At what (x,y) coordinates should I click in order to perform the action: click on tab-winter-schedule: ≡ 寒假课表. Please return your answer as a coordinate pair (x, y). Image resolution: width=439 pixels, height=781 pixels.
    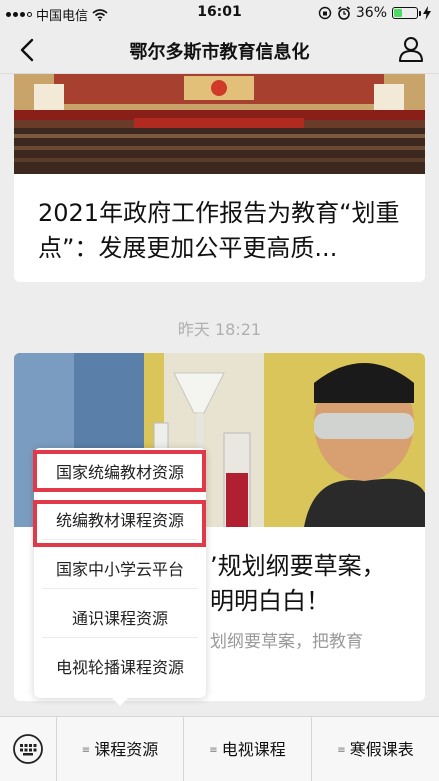
    Looking at the image, I should click on (375, 749).